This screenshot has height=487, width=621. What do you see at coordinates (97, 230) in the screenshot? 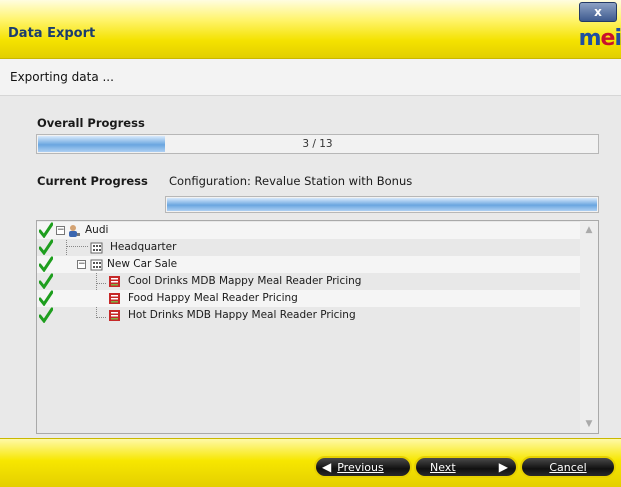
I see `tree-item-label: Audi` at bounding box center [97, 230].